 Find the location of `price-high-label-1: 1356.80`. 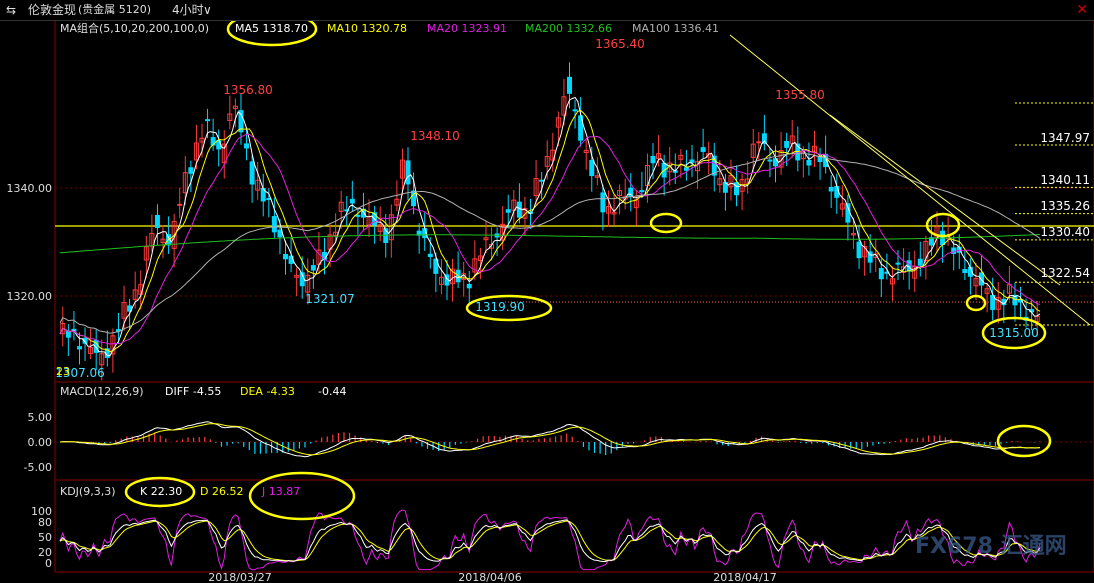

price-high-label-1: 1356.80 is located at coordinates (248, 90).